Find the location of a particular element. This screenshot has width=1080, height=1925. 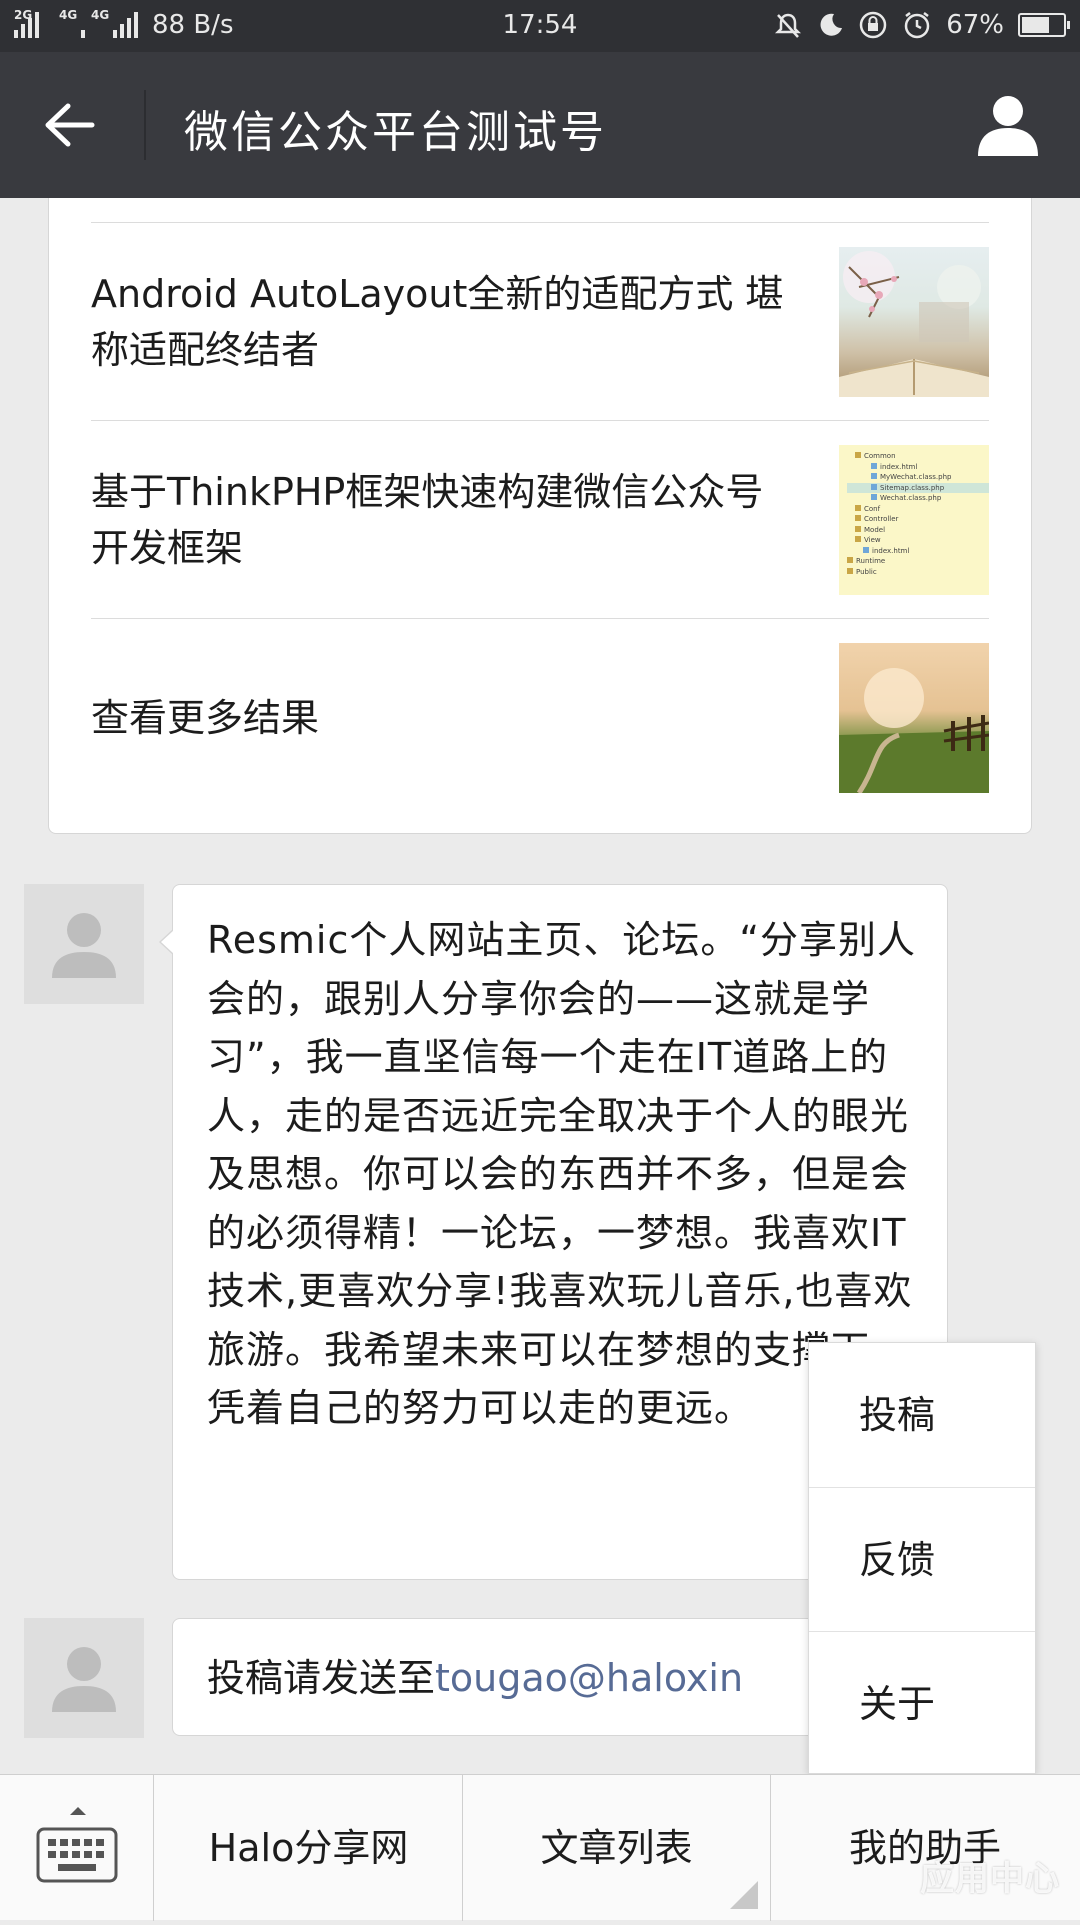

tree-node: MyWechat.class.php is located at coordinates (918, 477).